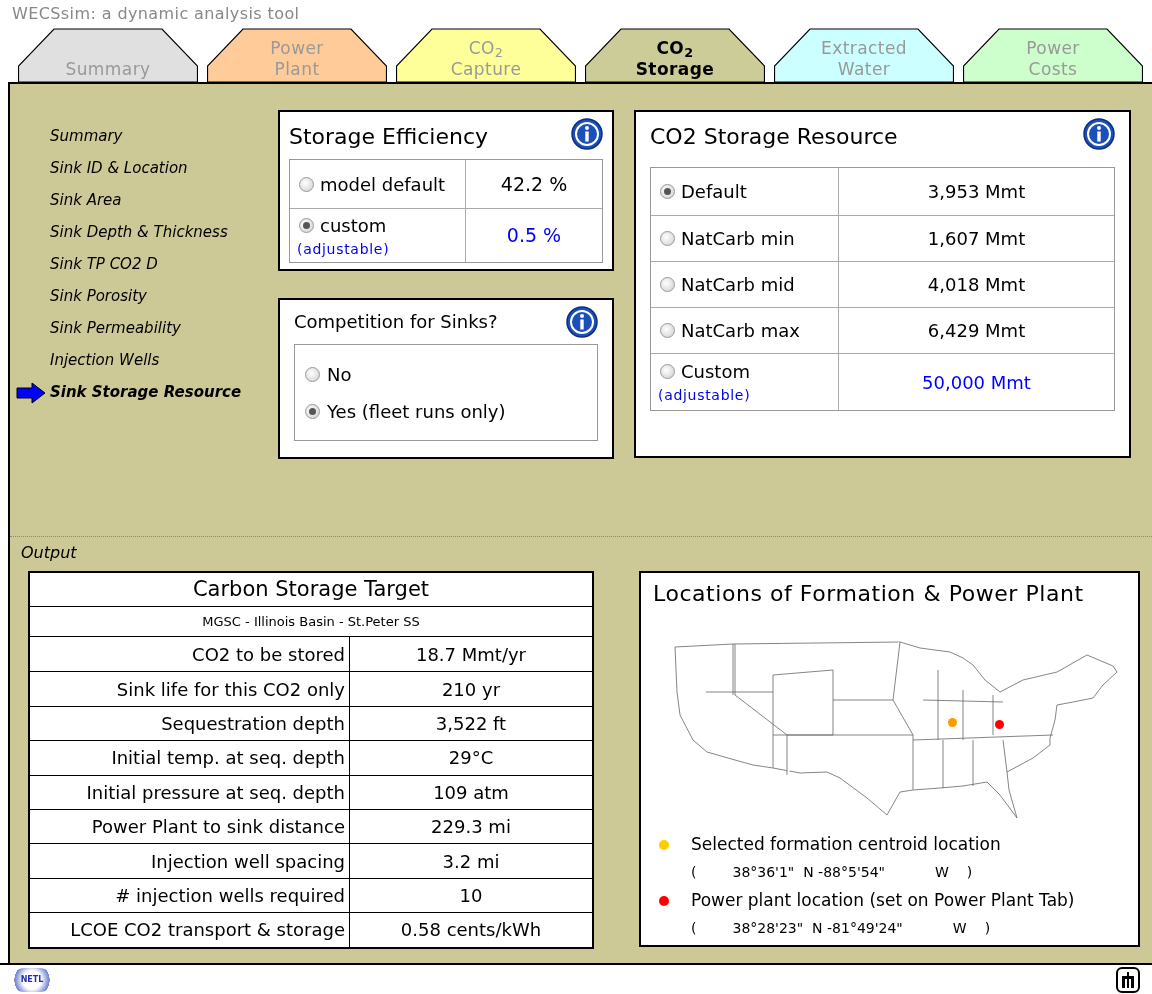 The image size is (1152, 994). I want to click on coordinate-text: 38°36'1" N -88°5'54", so click(808, 872).